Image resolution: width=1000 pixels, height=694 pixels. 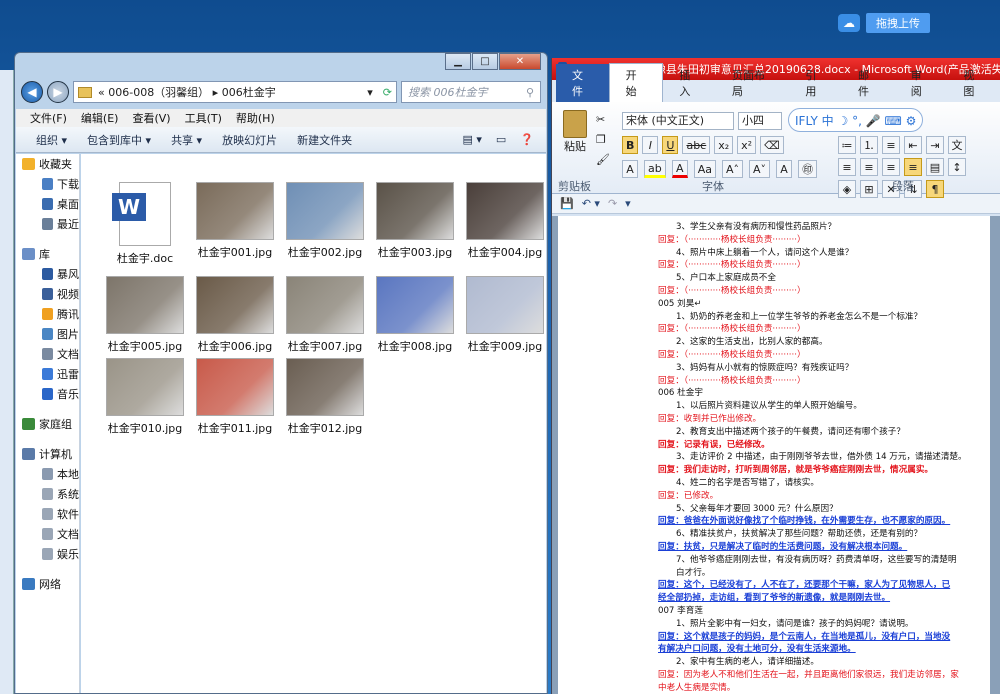 I want to click on file-item: 杜金宇001.jpg, so click(x=235, y=221).